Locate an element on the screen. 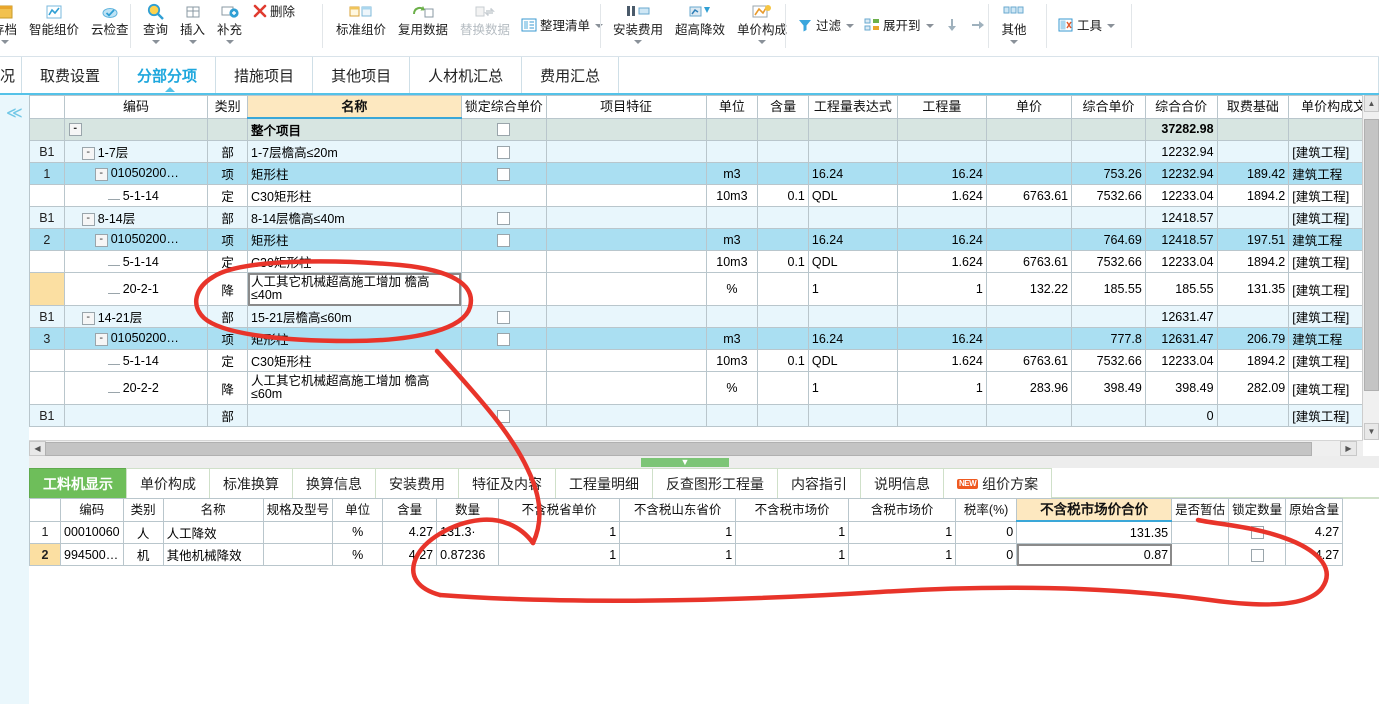  row-handle: 3 is located at coordinates (47, 338).